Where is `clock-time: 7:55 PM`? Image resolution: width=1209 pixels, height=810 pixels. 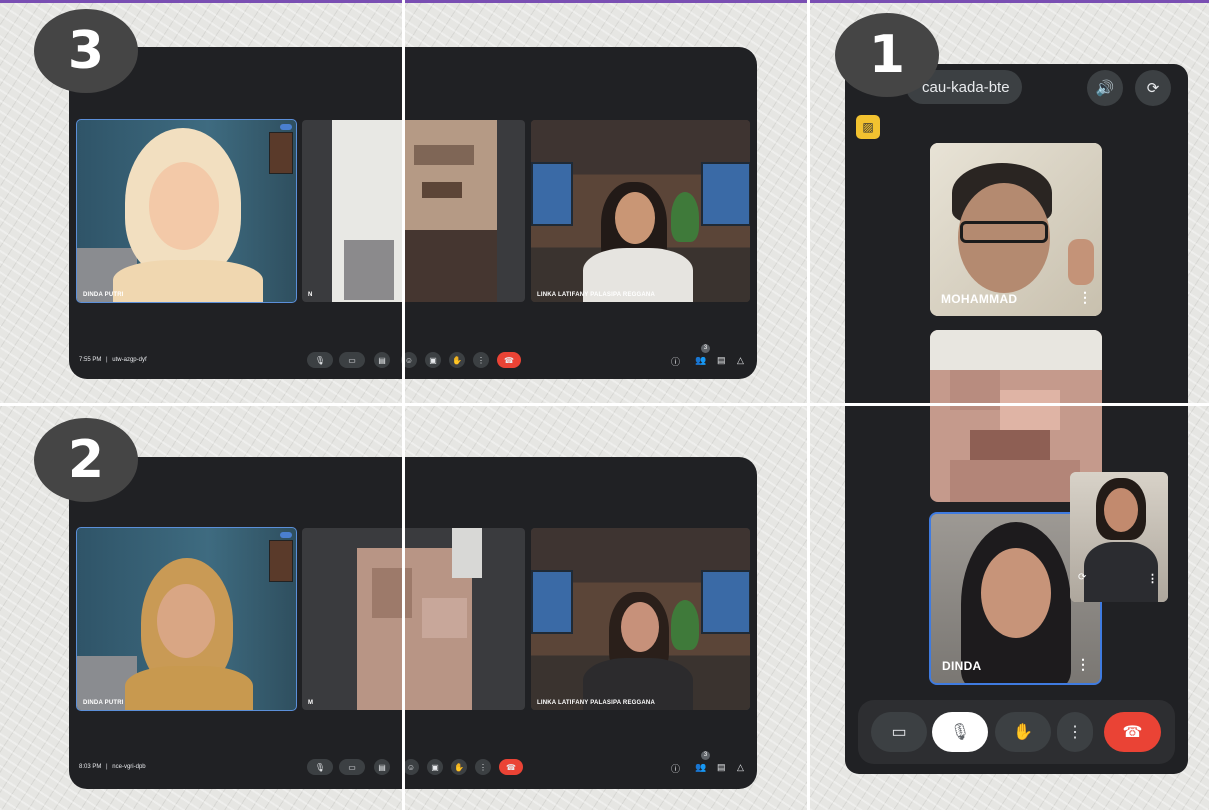 clock-time: 7:55 PM is located at coordinates (90, 360).